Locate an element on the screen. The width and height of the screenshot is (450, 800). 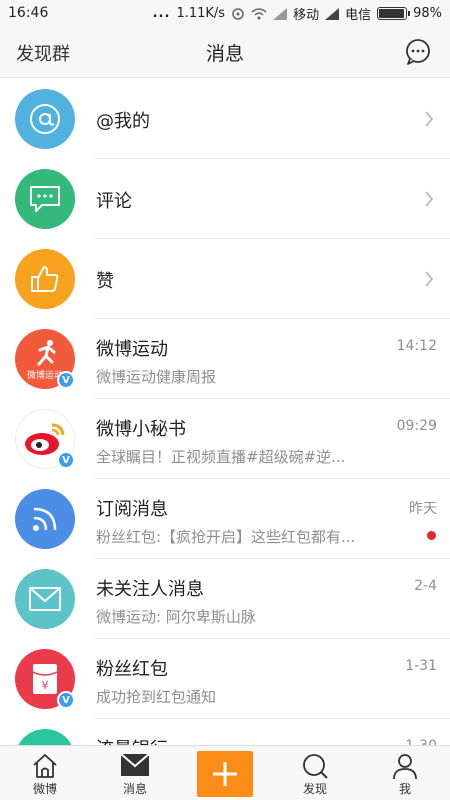
item-name: @我的 is located at coordinates (123, 121).